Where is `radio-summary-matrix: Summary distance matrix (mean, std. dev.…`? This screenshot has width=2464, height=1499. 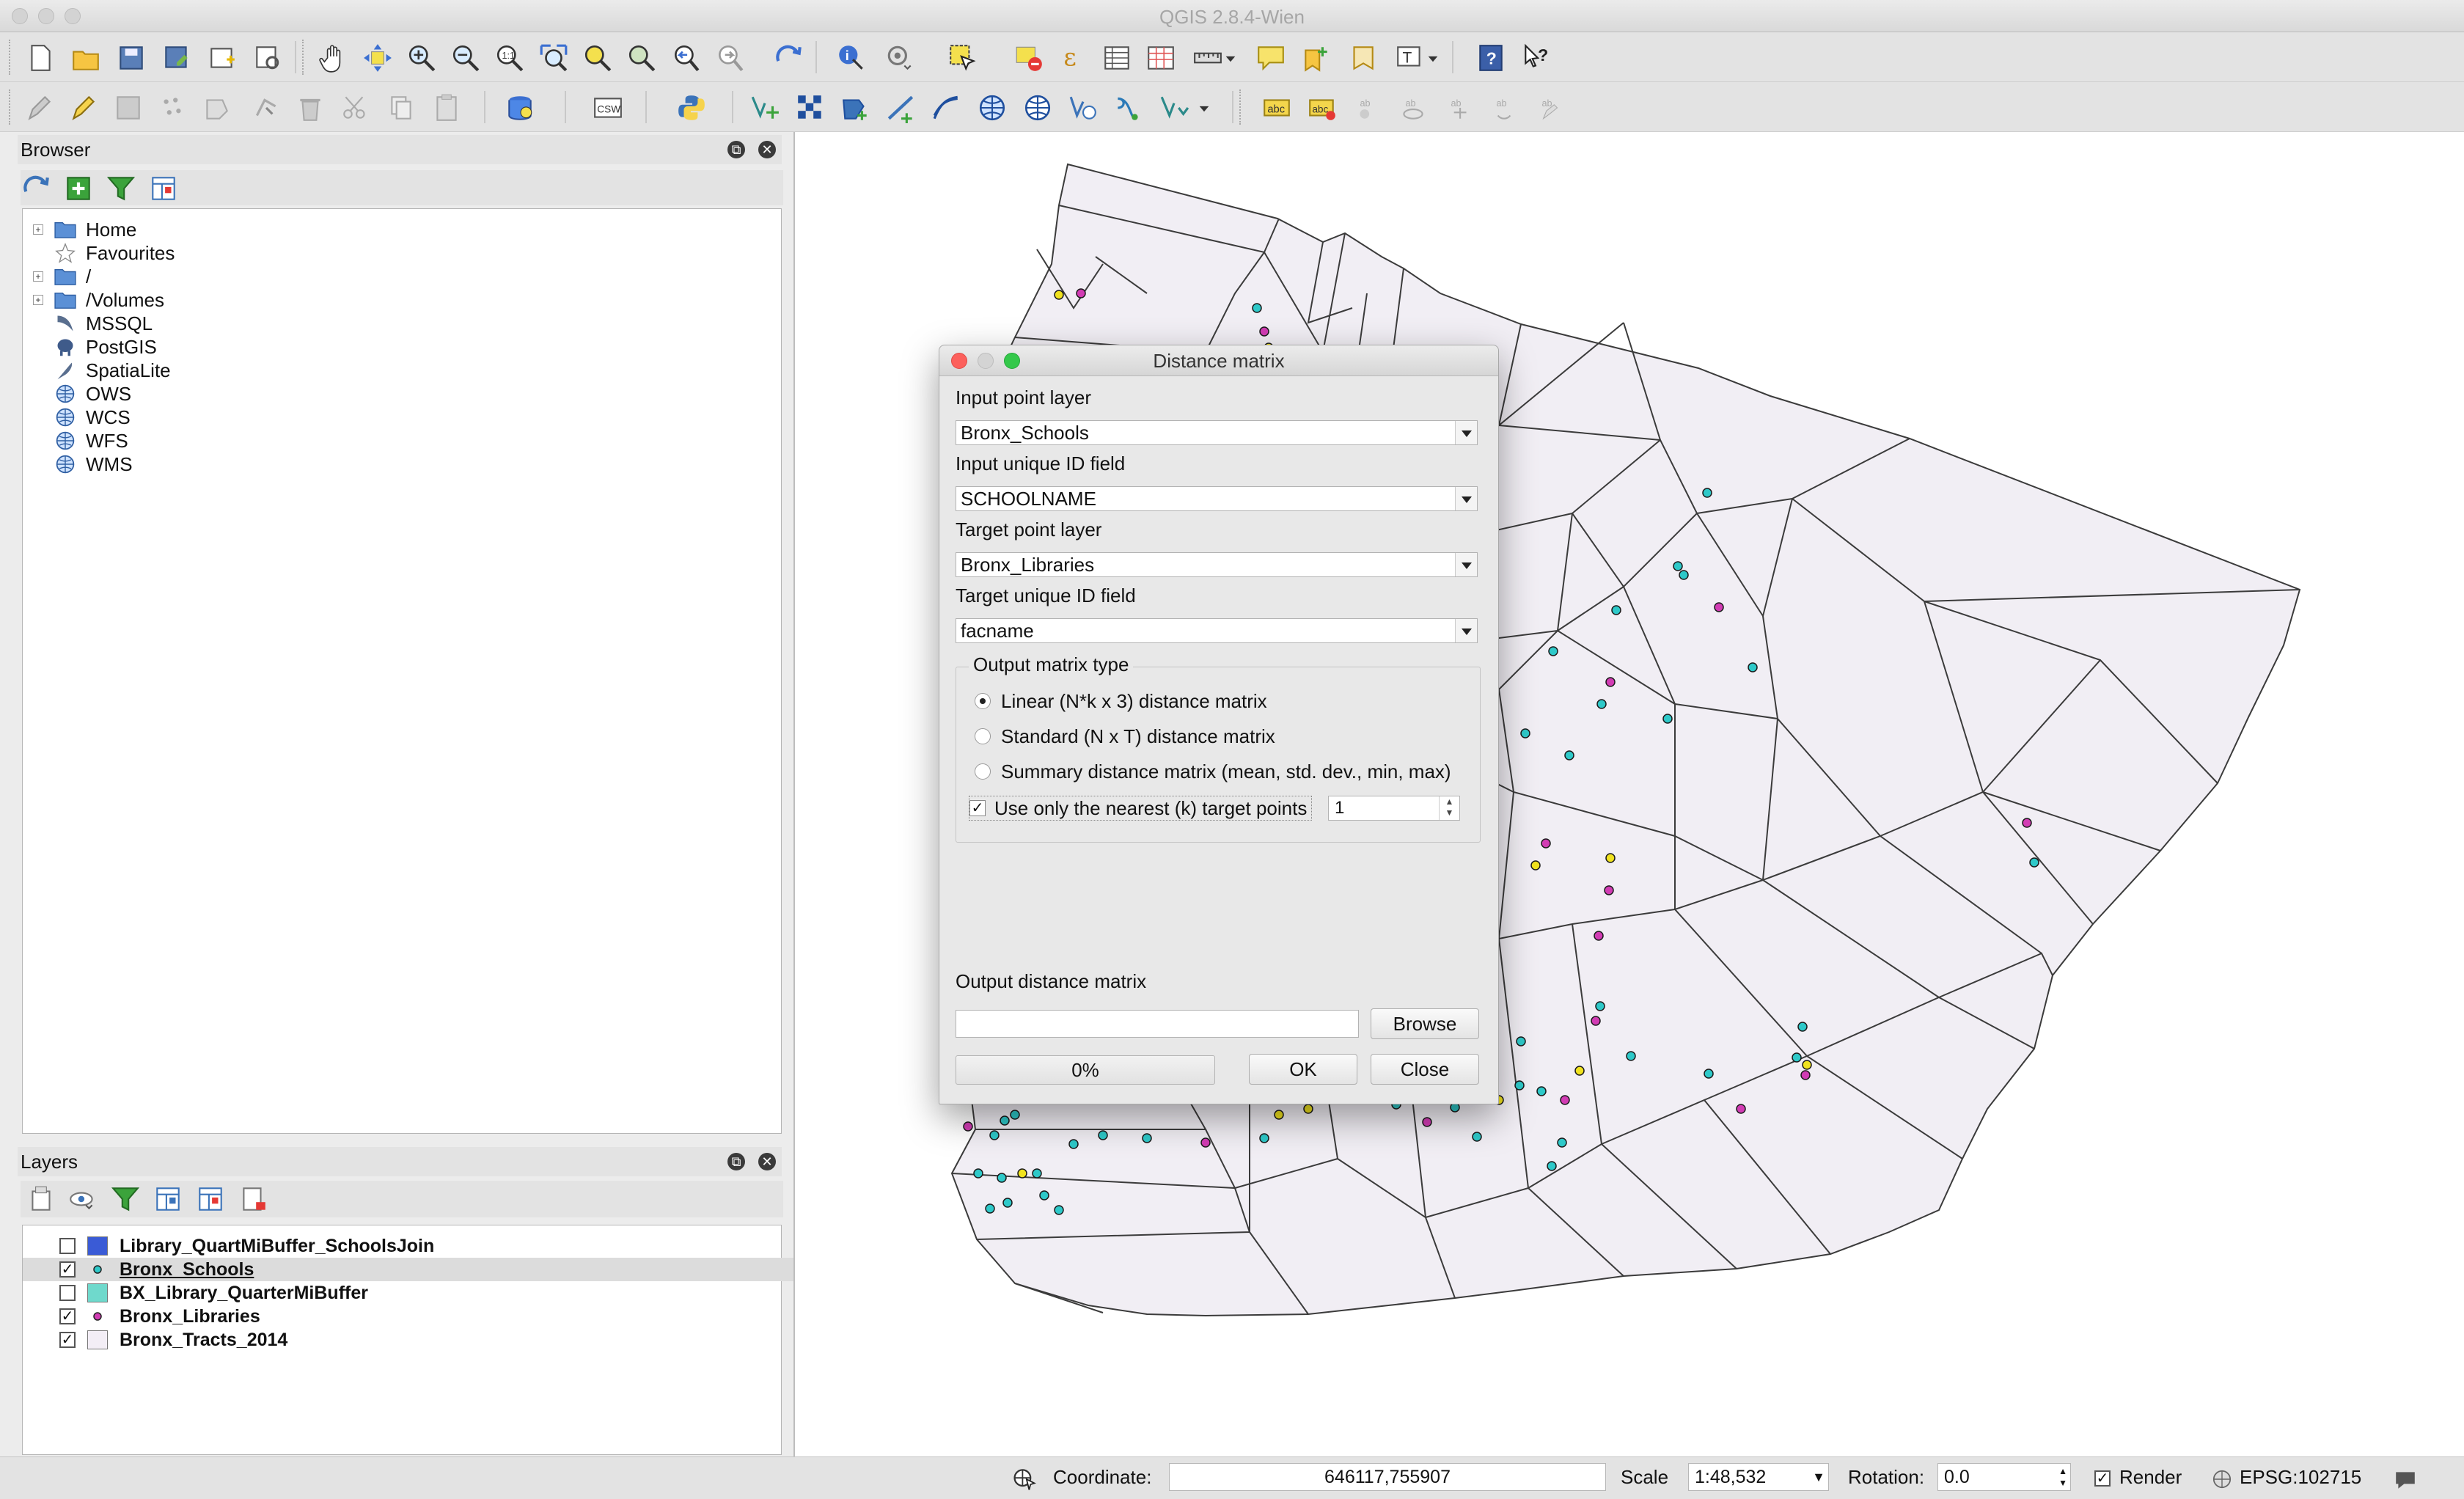
radio-summary-matrix: Summary distance matrix (mean, std. dev.… is located at coordinates (1213, 771).